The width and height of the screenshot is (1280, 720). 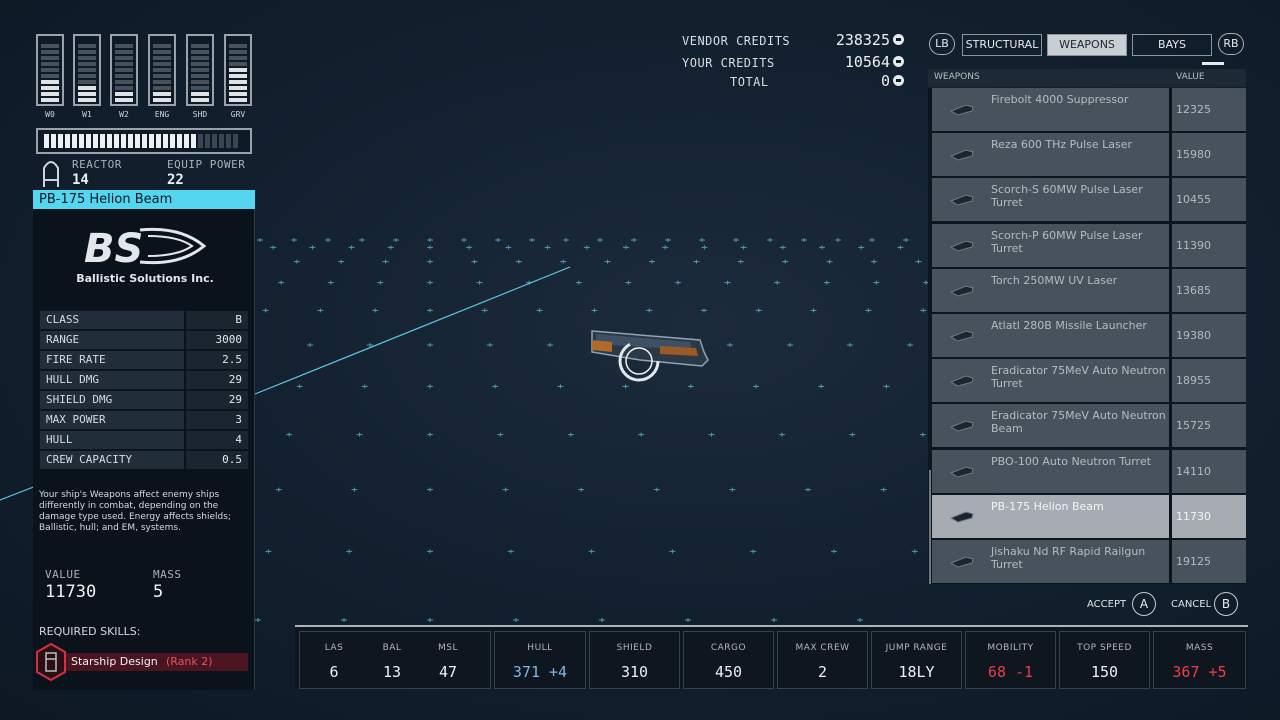 I want to click on power-bar-shd: SHD, so click(x=200, y=79).